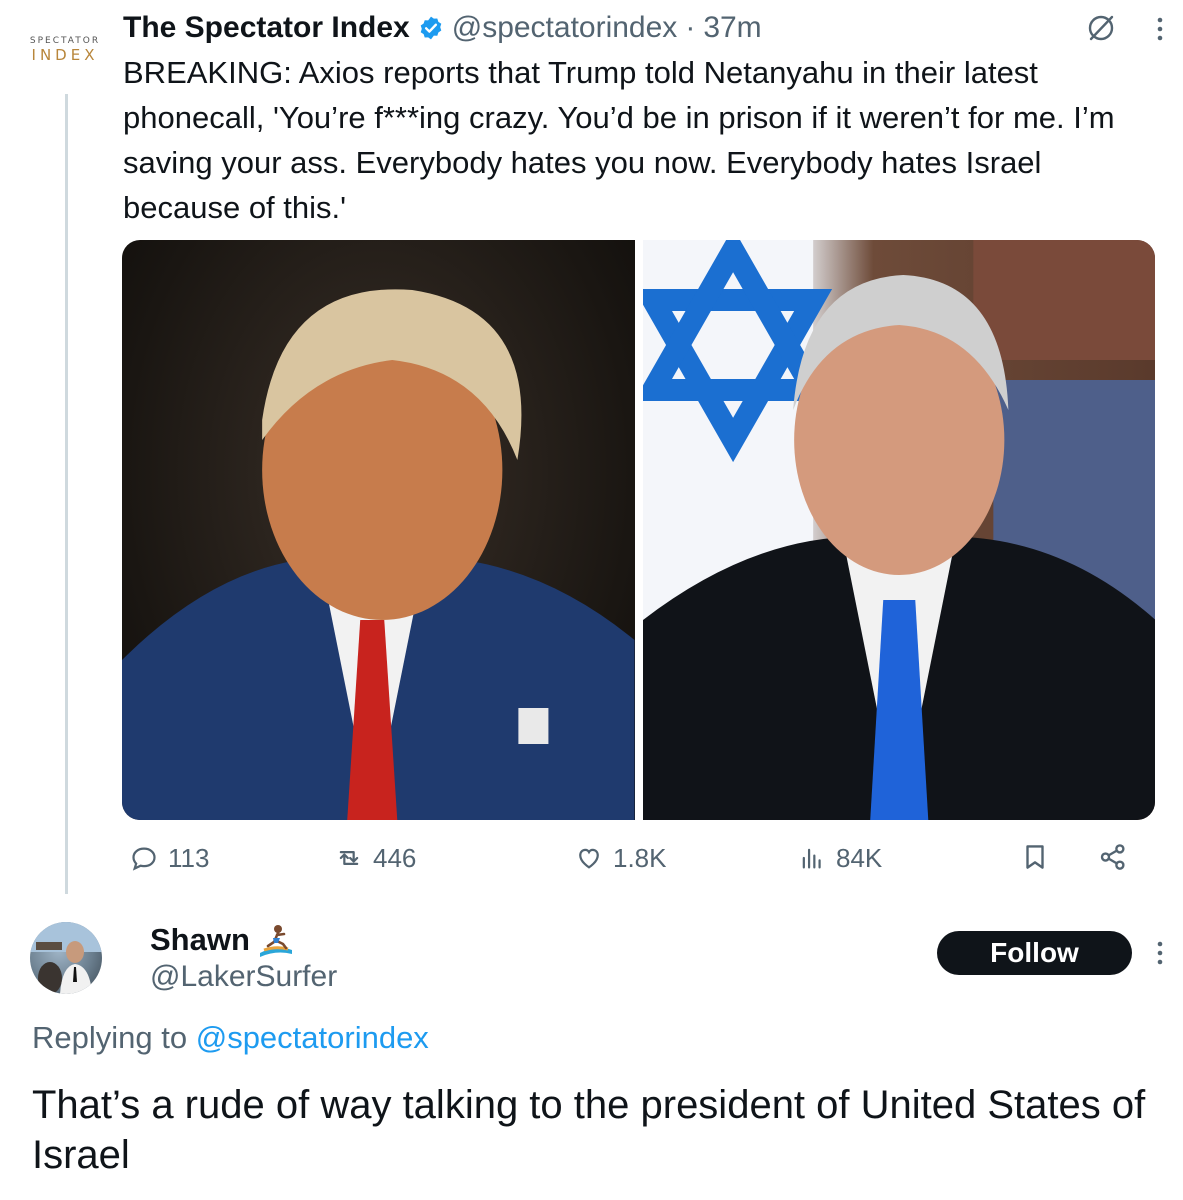 The height and width of the screenshot is (1200, 1183). What do you see at coordinates (349, 858) in the screenshot?
I see `repost-icon` at bounding box center [349, 858].